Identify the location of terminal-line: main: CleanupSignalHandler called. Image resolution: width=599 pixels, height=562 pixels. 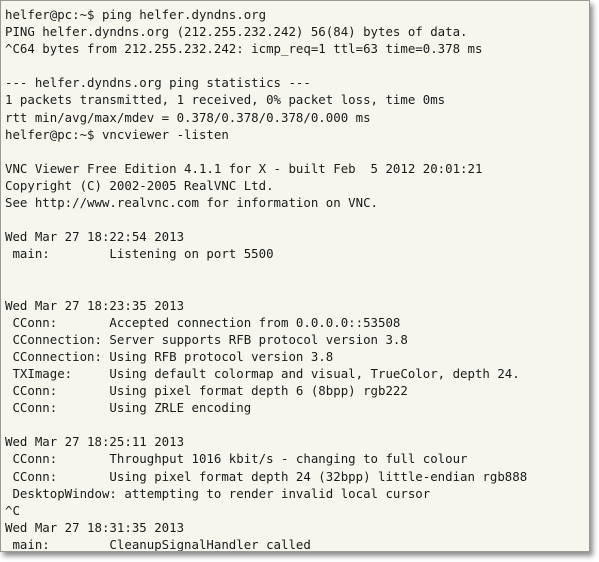
(158, 544).